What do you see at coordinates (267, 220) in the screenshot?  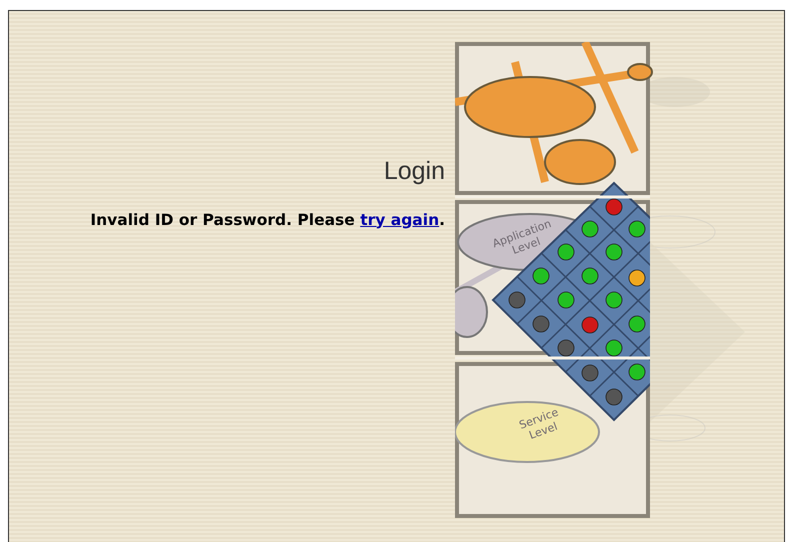 I see `error-message: Invalid ID or Password. Please try again.` at bounding box center [267, 220].